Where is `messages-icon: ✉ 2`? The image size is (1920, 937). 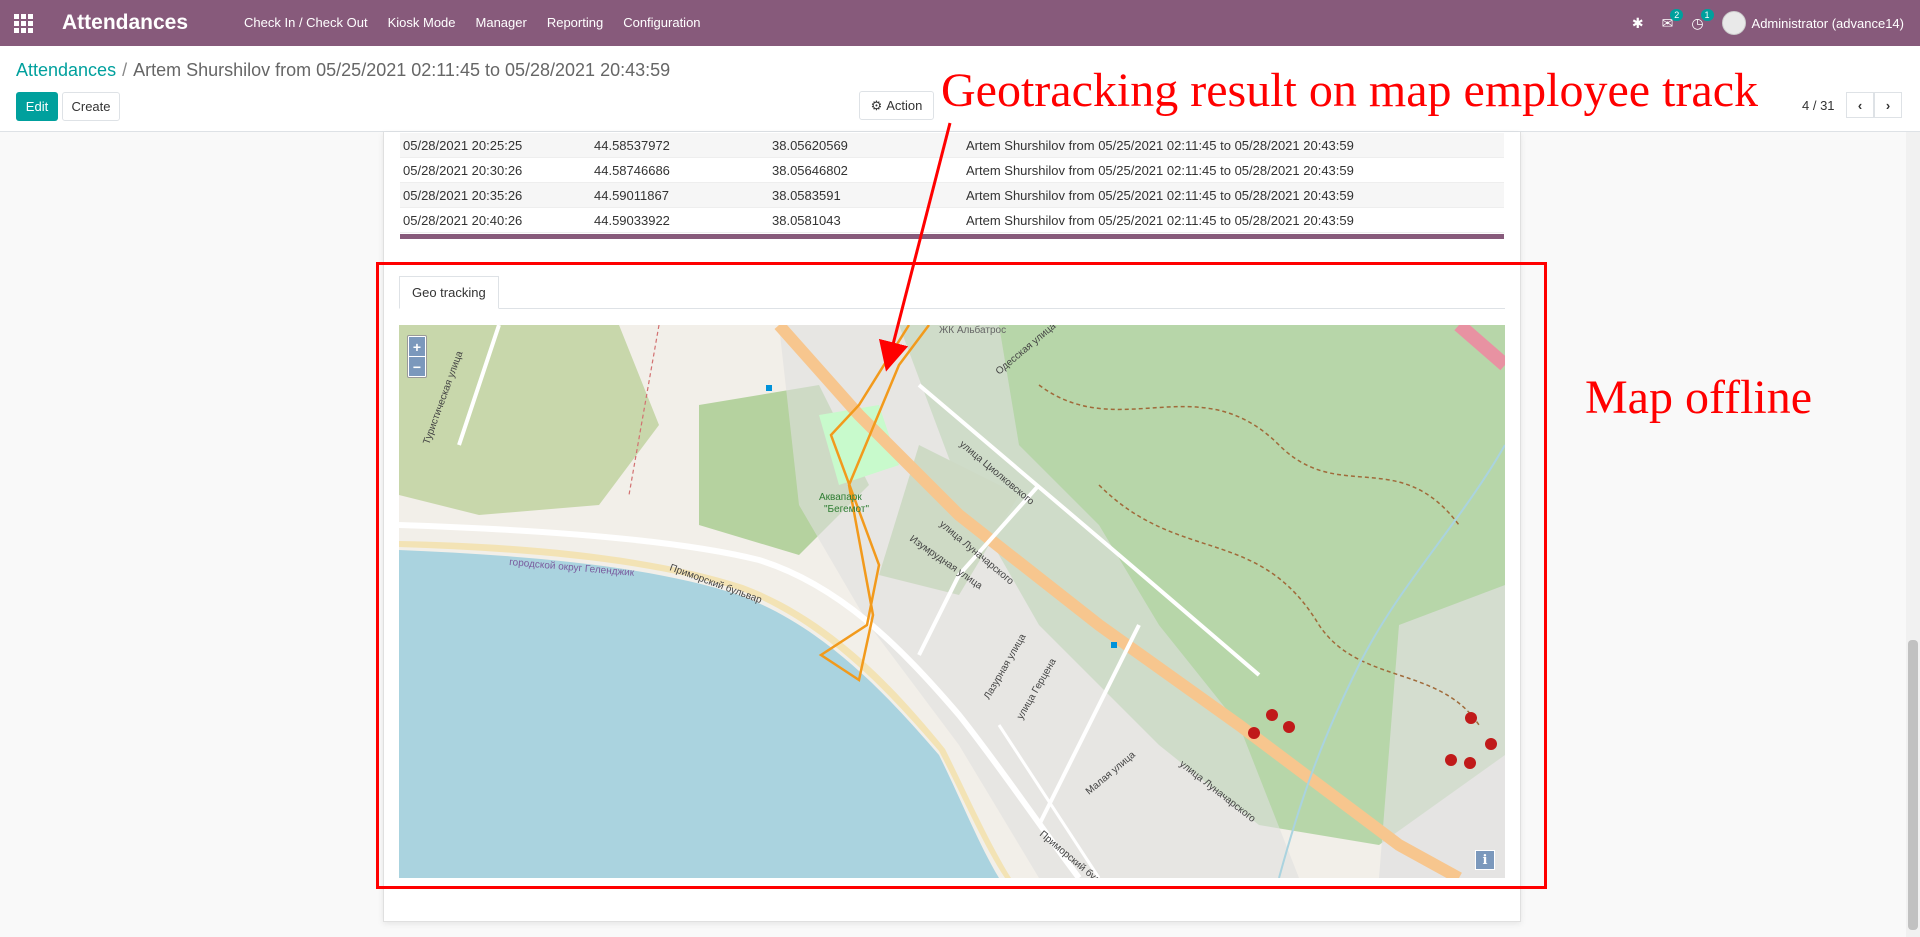 messages-icon: ✉ 2 is located at coordinates (1673, 20).